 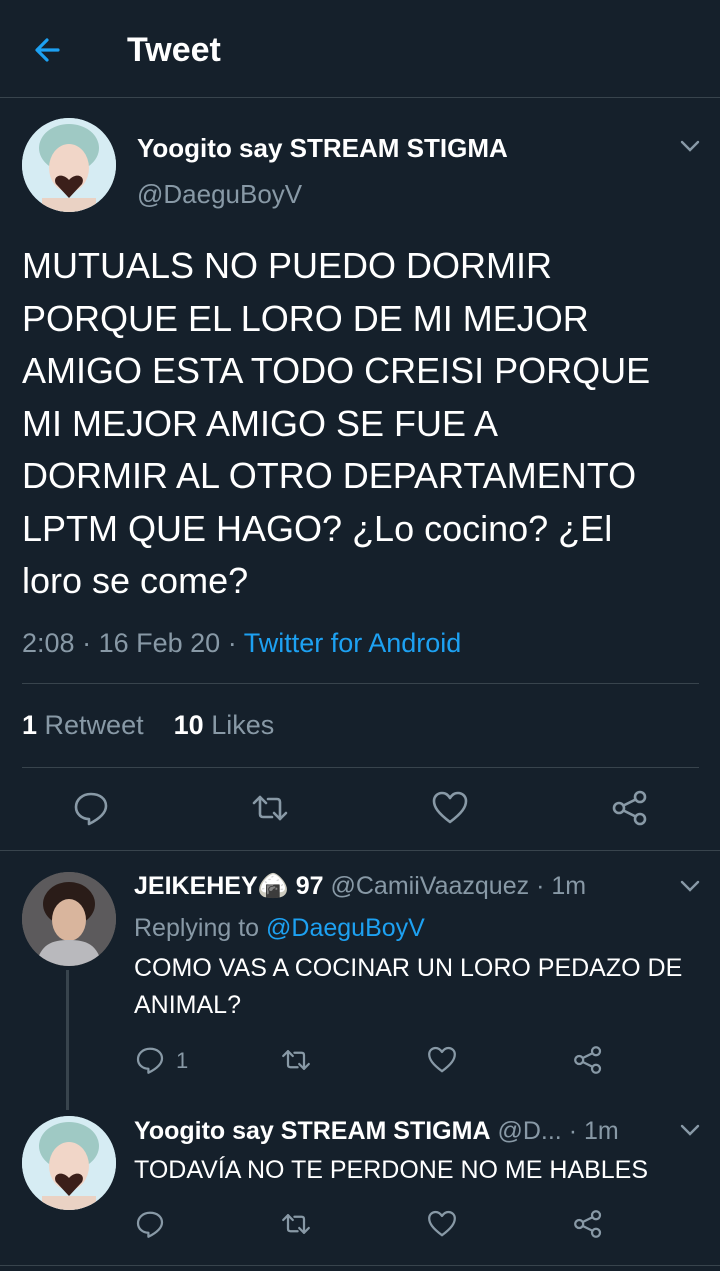 I want to click on replying-to: Replying to @DaeguBoyV, so click(x=279, y=928).